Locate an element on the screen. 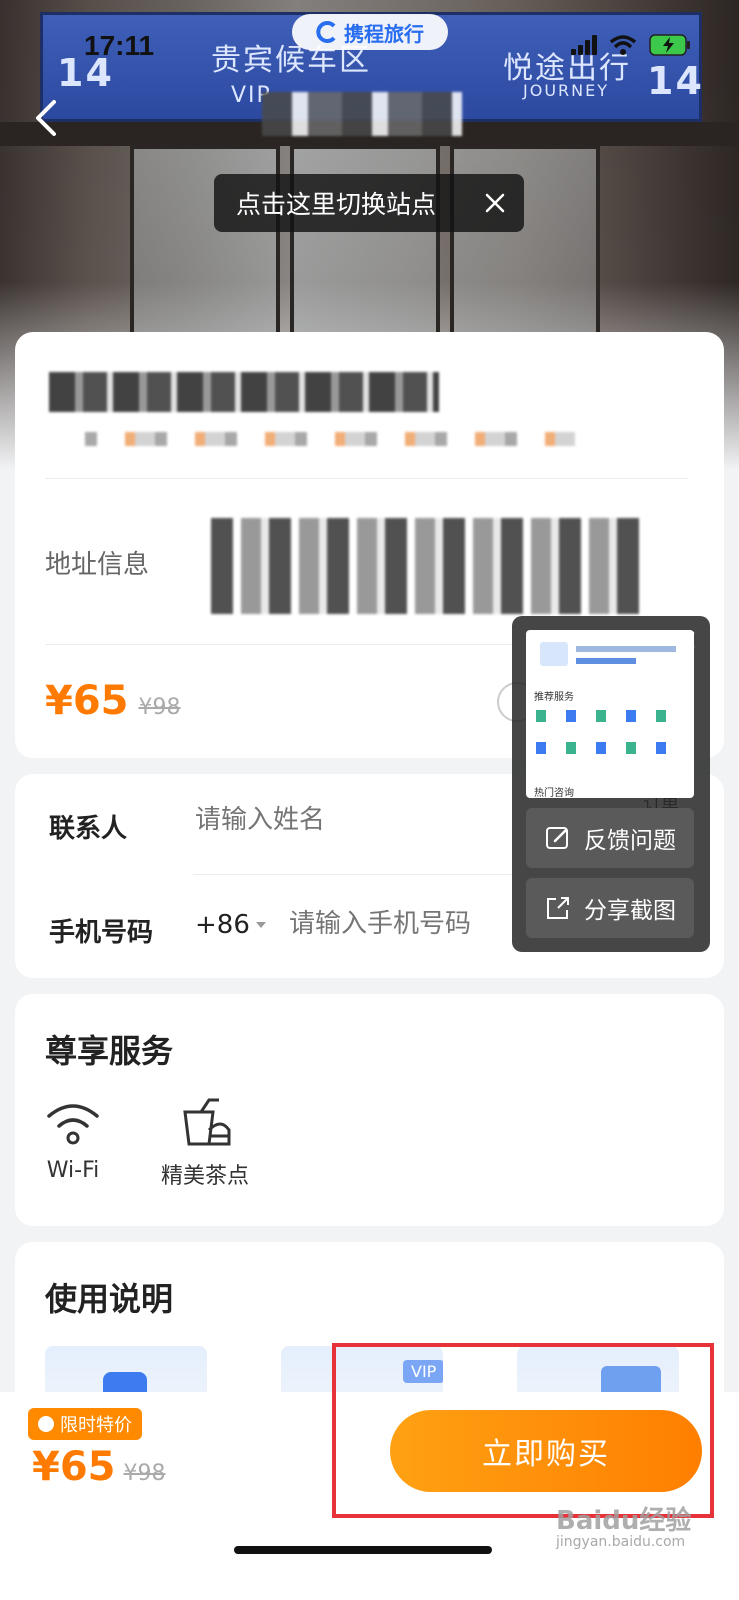  address-redacted is located at coordinates (426, 566).